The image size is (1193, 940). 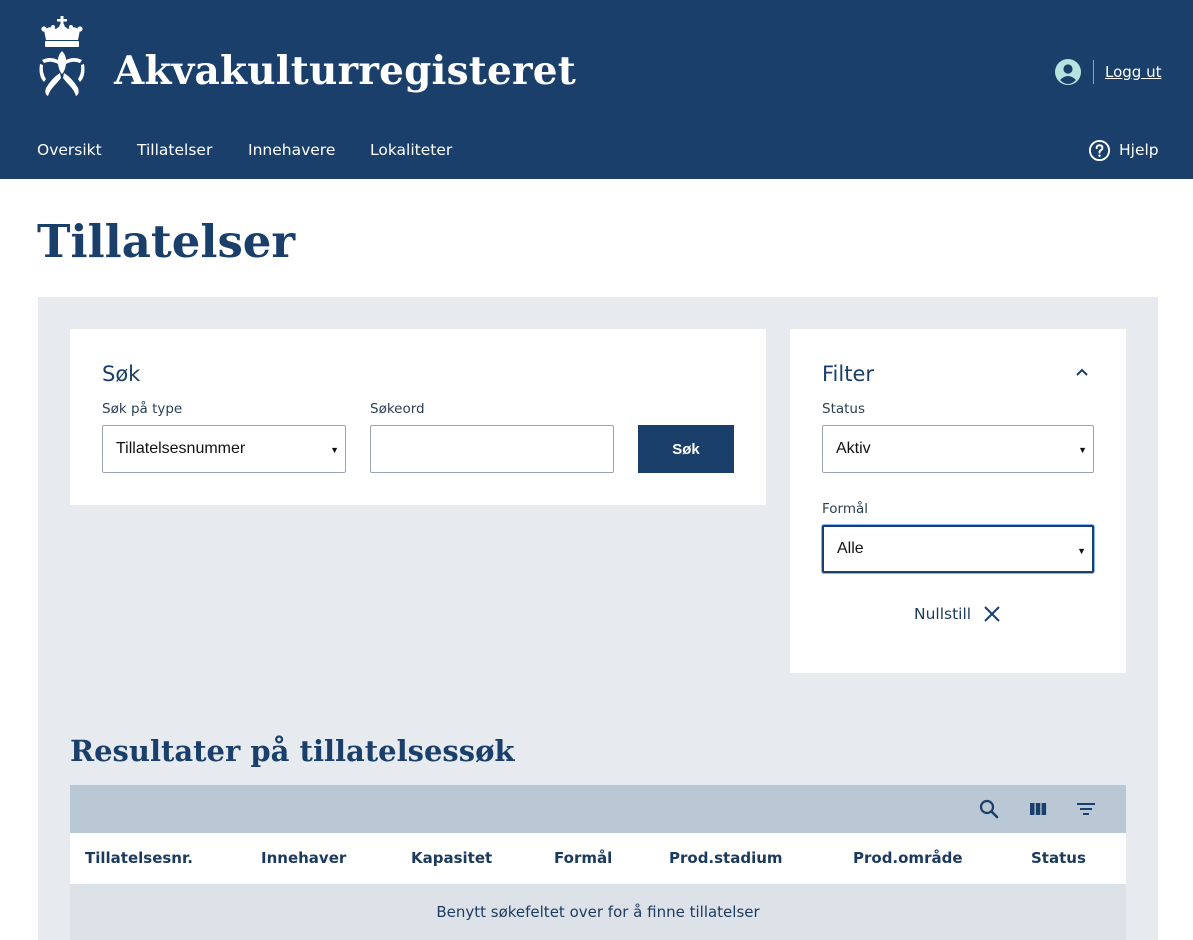 What do you see at coordinates (844, 409) in the screenshot?
I see `status-label: Status` at bounding box center [844, 409].